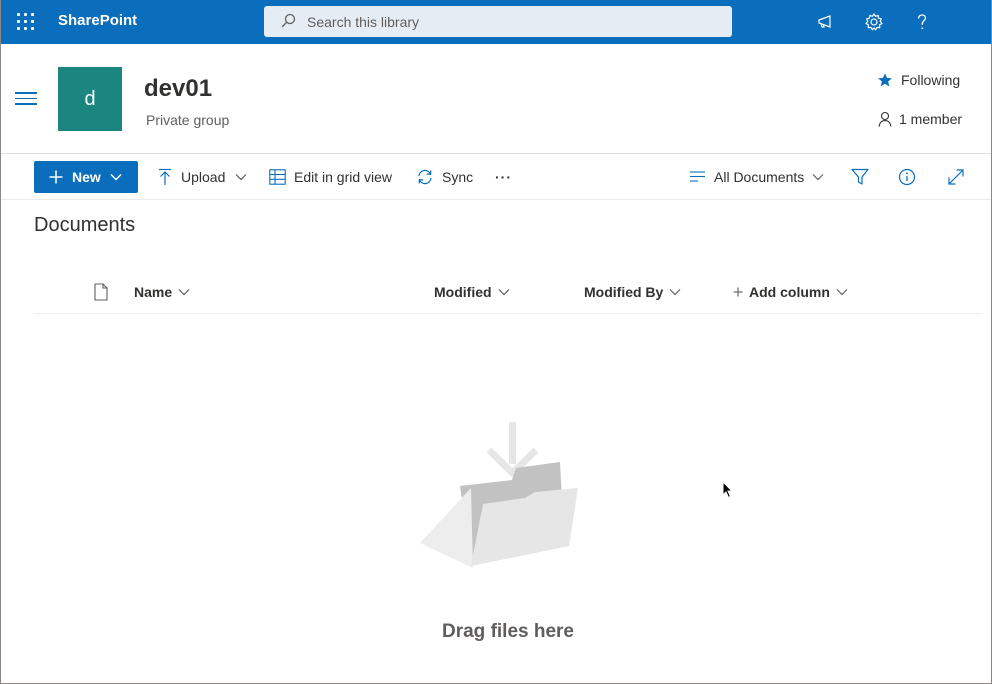 This screenshot has width=992, height=684. Describe the element at coordinates (499, 495) in the screenshot. I see `empty-folder-illustration` at that location.